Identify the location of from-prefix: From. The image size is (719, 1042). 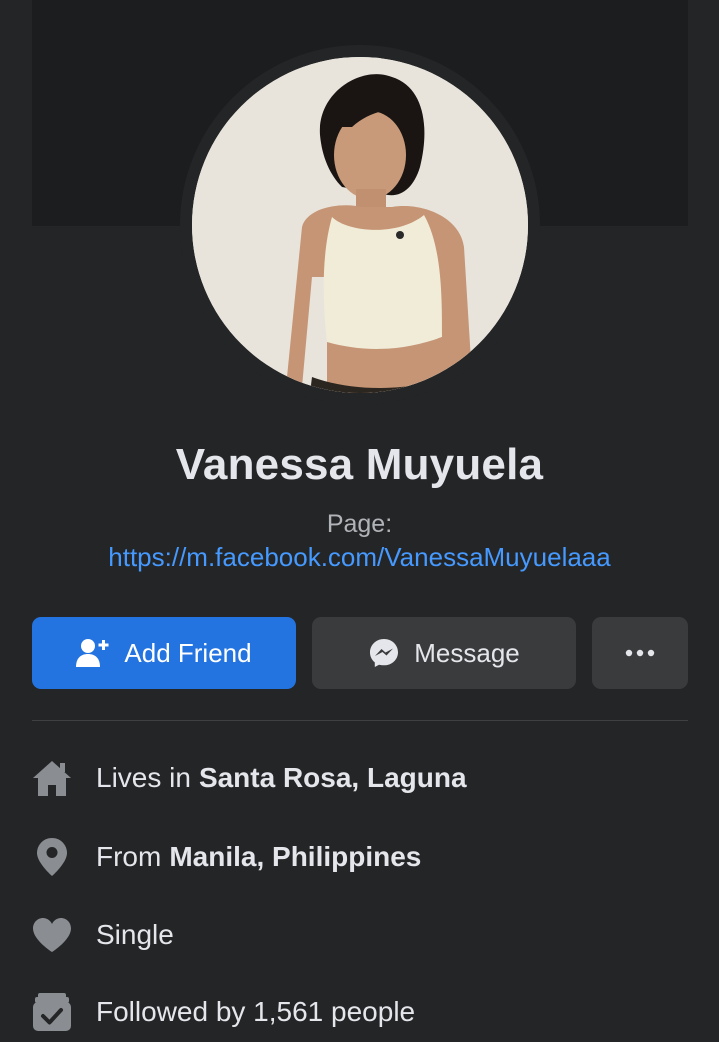
(129, 856).